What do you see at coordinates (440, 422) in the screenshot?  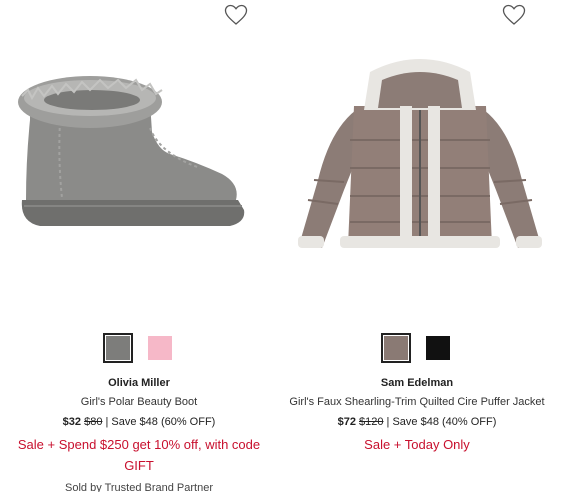 I see `savings-text: | Save $48 (40% OFF)` at bounding box center [440, 422].